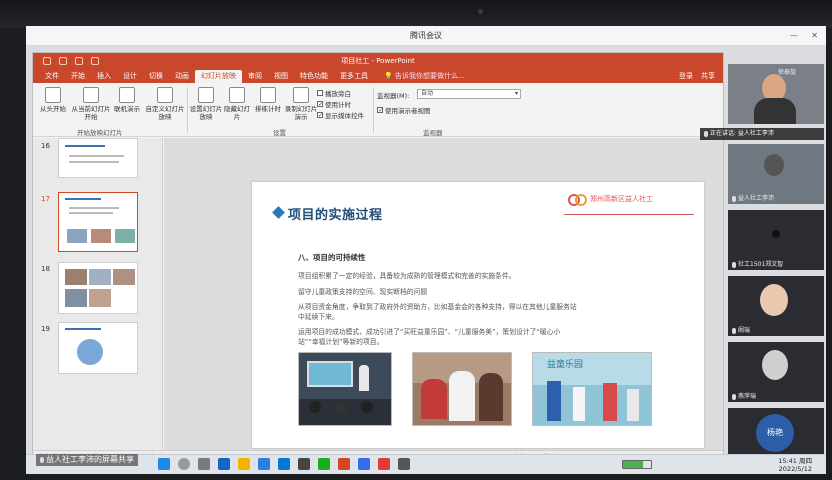 This screenshot has width=832, height=480. What do you see at coordinates (462, 389) in the screenshot?
I see `volunteer-photo` at bounding box center [462, 389].